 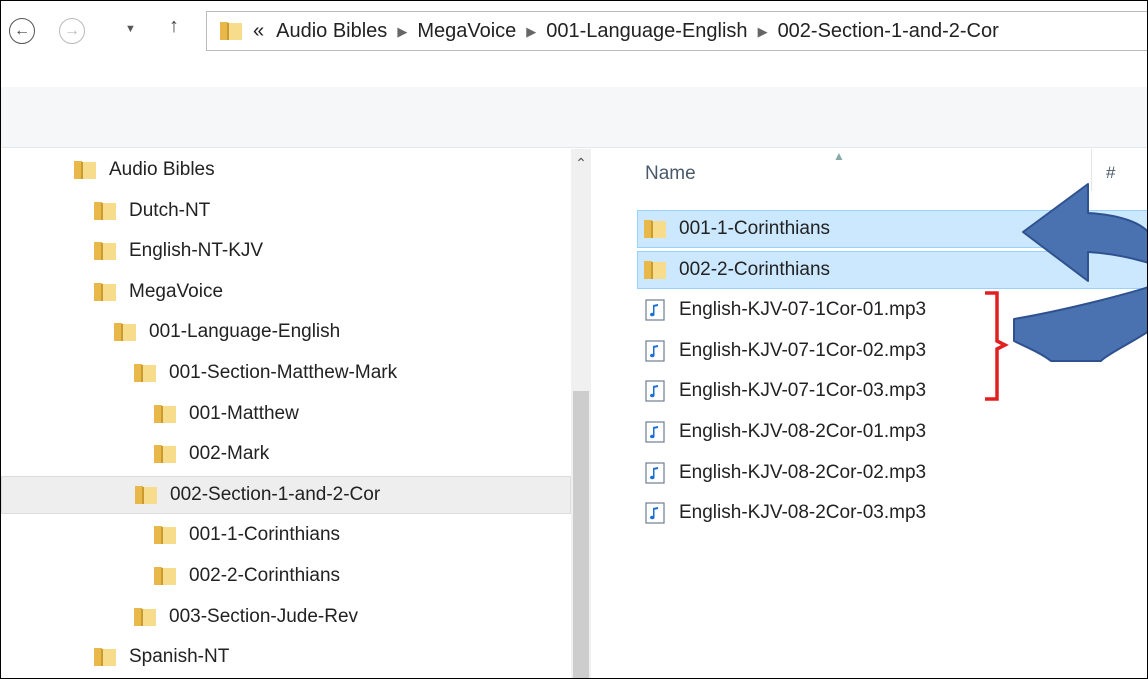 I want to click on column-header-number: #, so click(x=1110, y=173).